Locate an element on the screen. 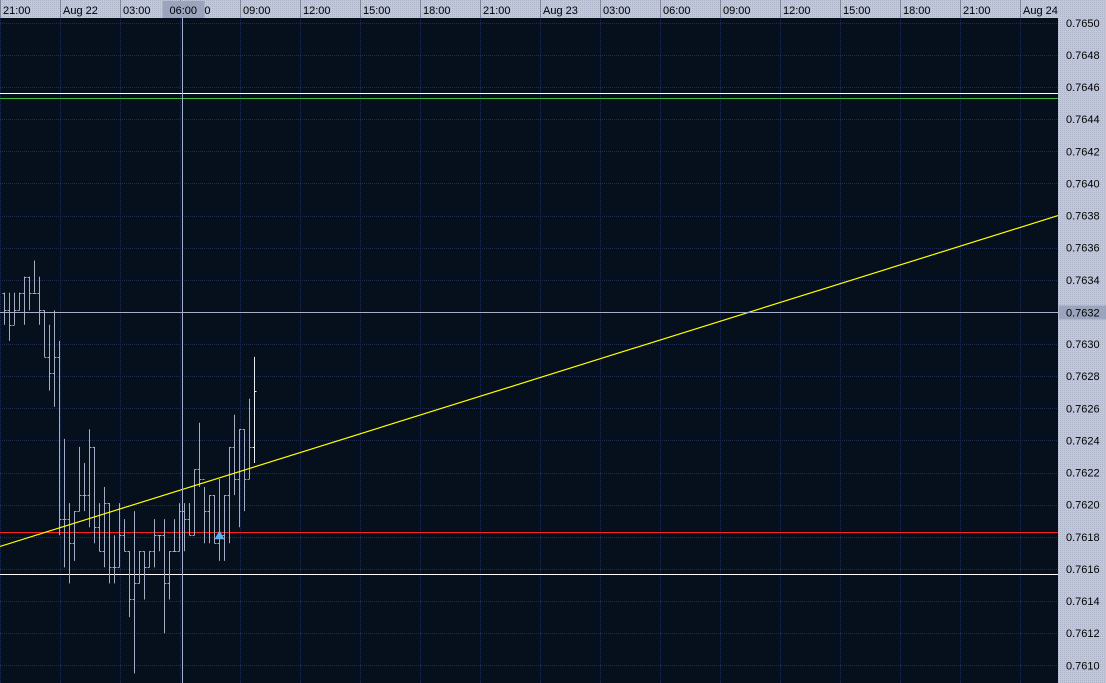  price-label: 0.7630 is located at coordinates (1083, 345).